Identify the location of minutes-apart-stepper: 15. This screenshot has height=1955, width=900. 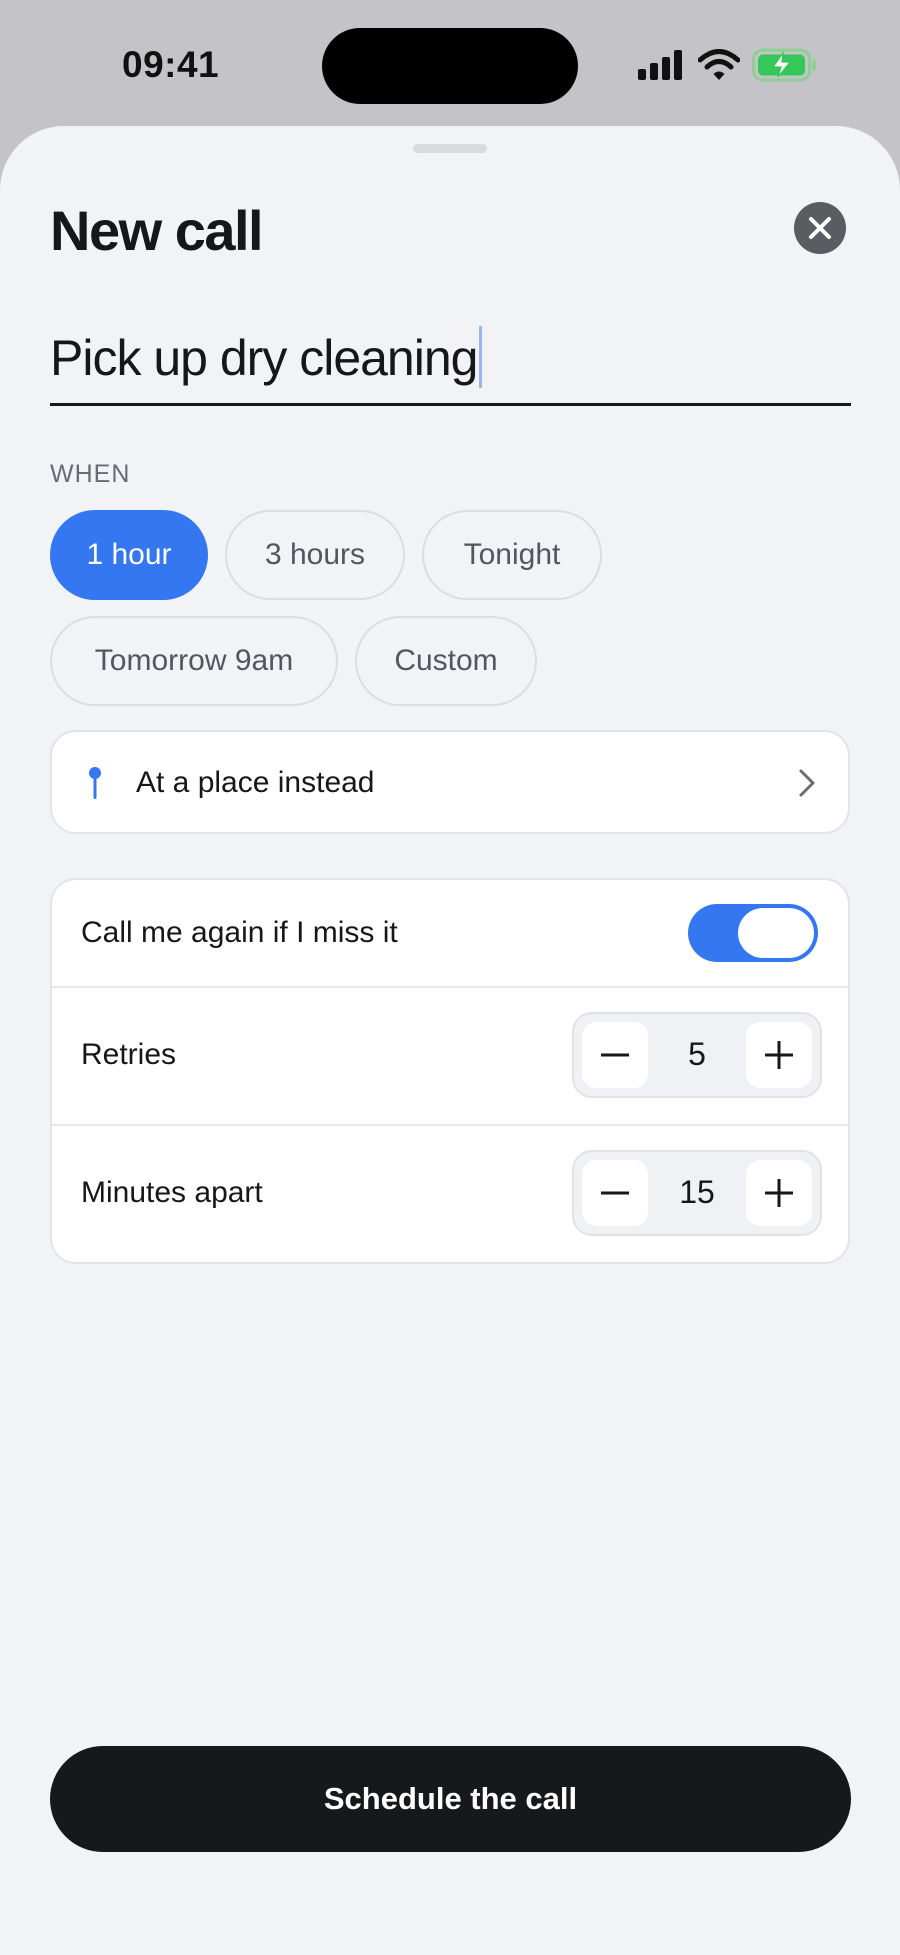
(697, 1193).